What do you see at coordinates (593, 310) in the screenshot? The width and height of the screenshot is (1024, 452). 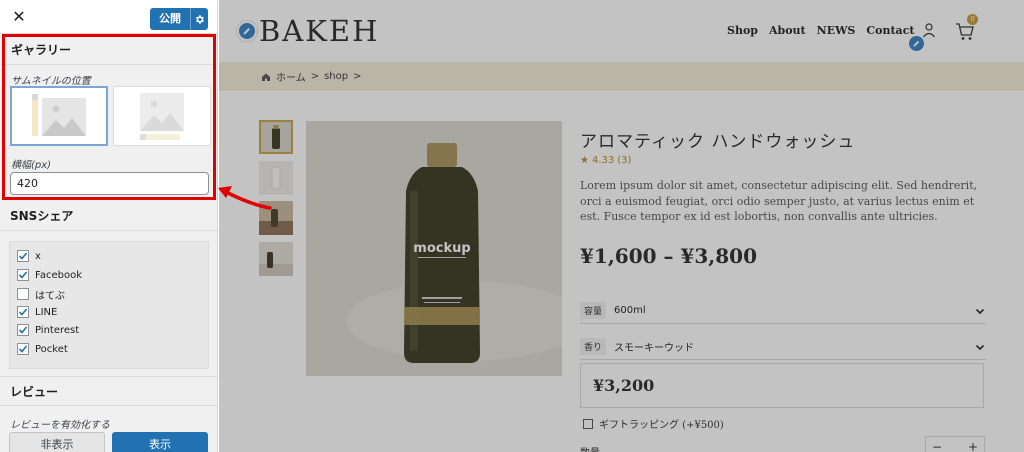 I see `variation-tag: 容量` at bounding box center [593, 310].